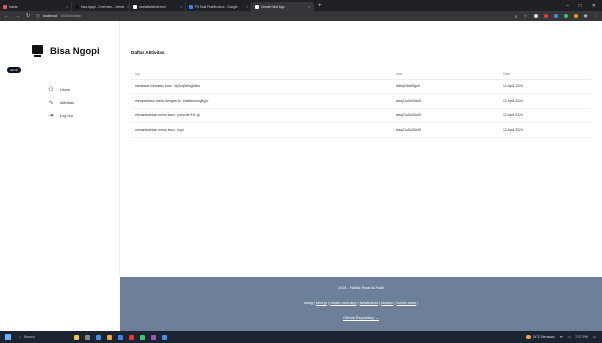  I want to click on sidebar-item-label: Aktivitas, so click(67, 102).